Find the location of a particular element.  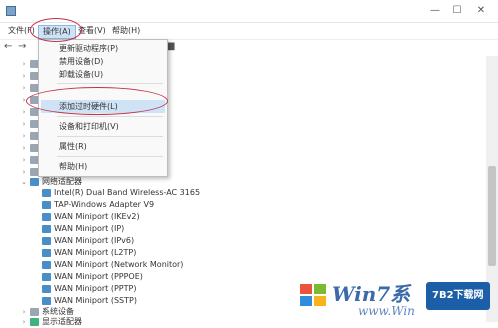

adapter-label: WAN Miniport (L2TP) is located at coordinates (95, 252).